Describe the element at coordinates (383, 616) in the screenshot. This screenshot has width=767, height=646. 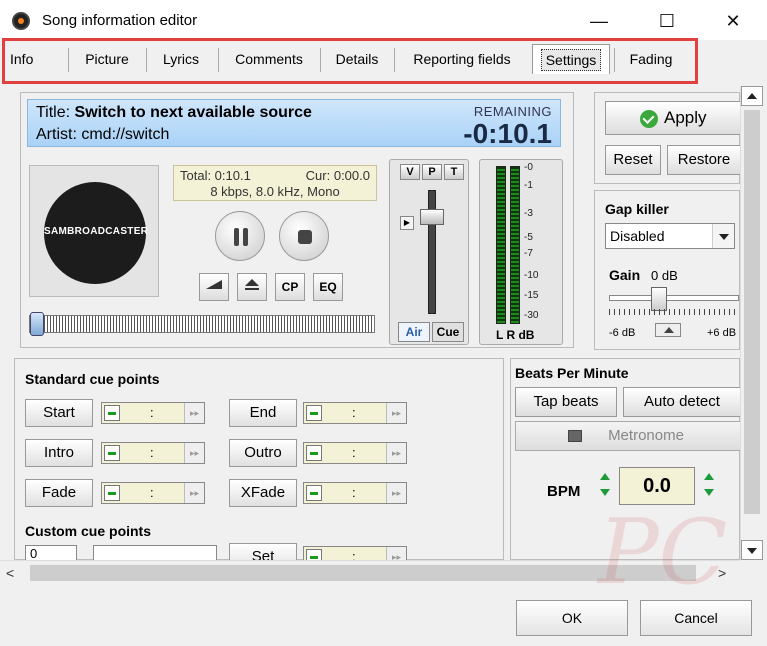
I see `dialog-footer: OK Cancel` at that location.